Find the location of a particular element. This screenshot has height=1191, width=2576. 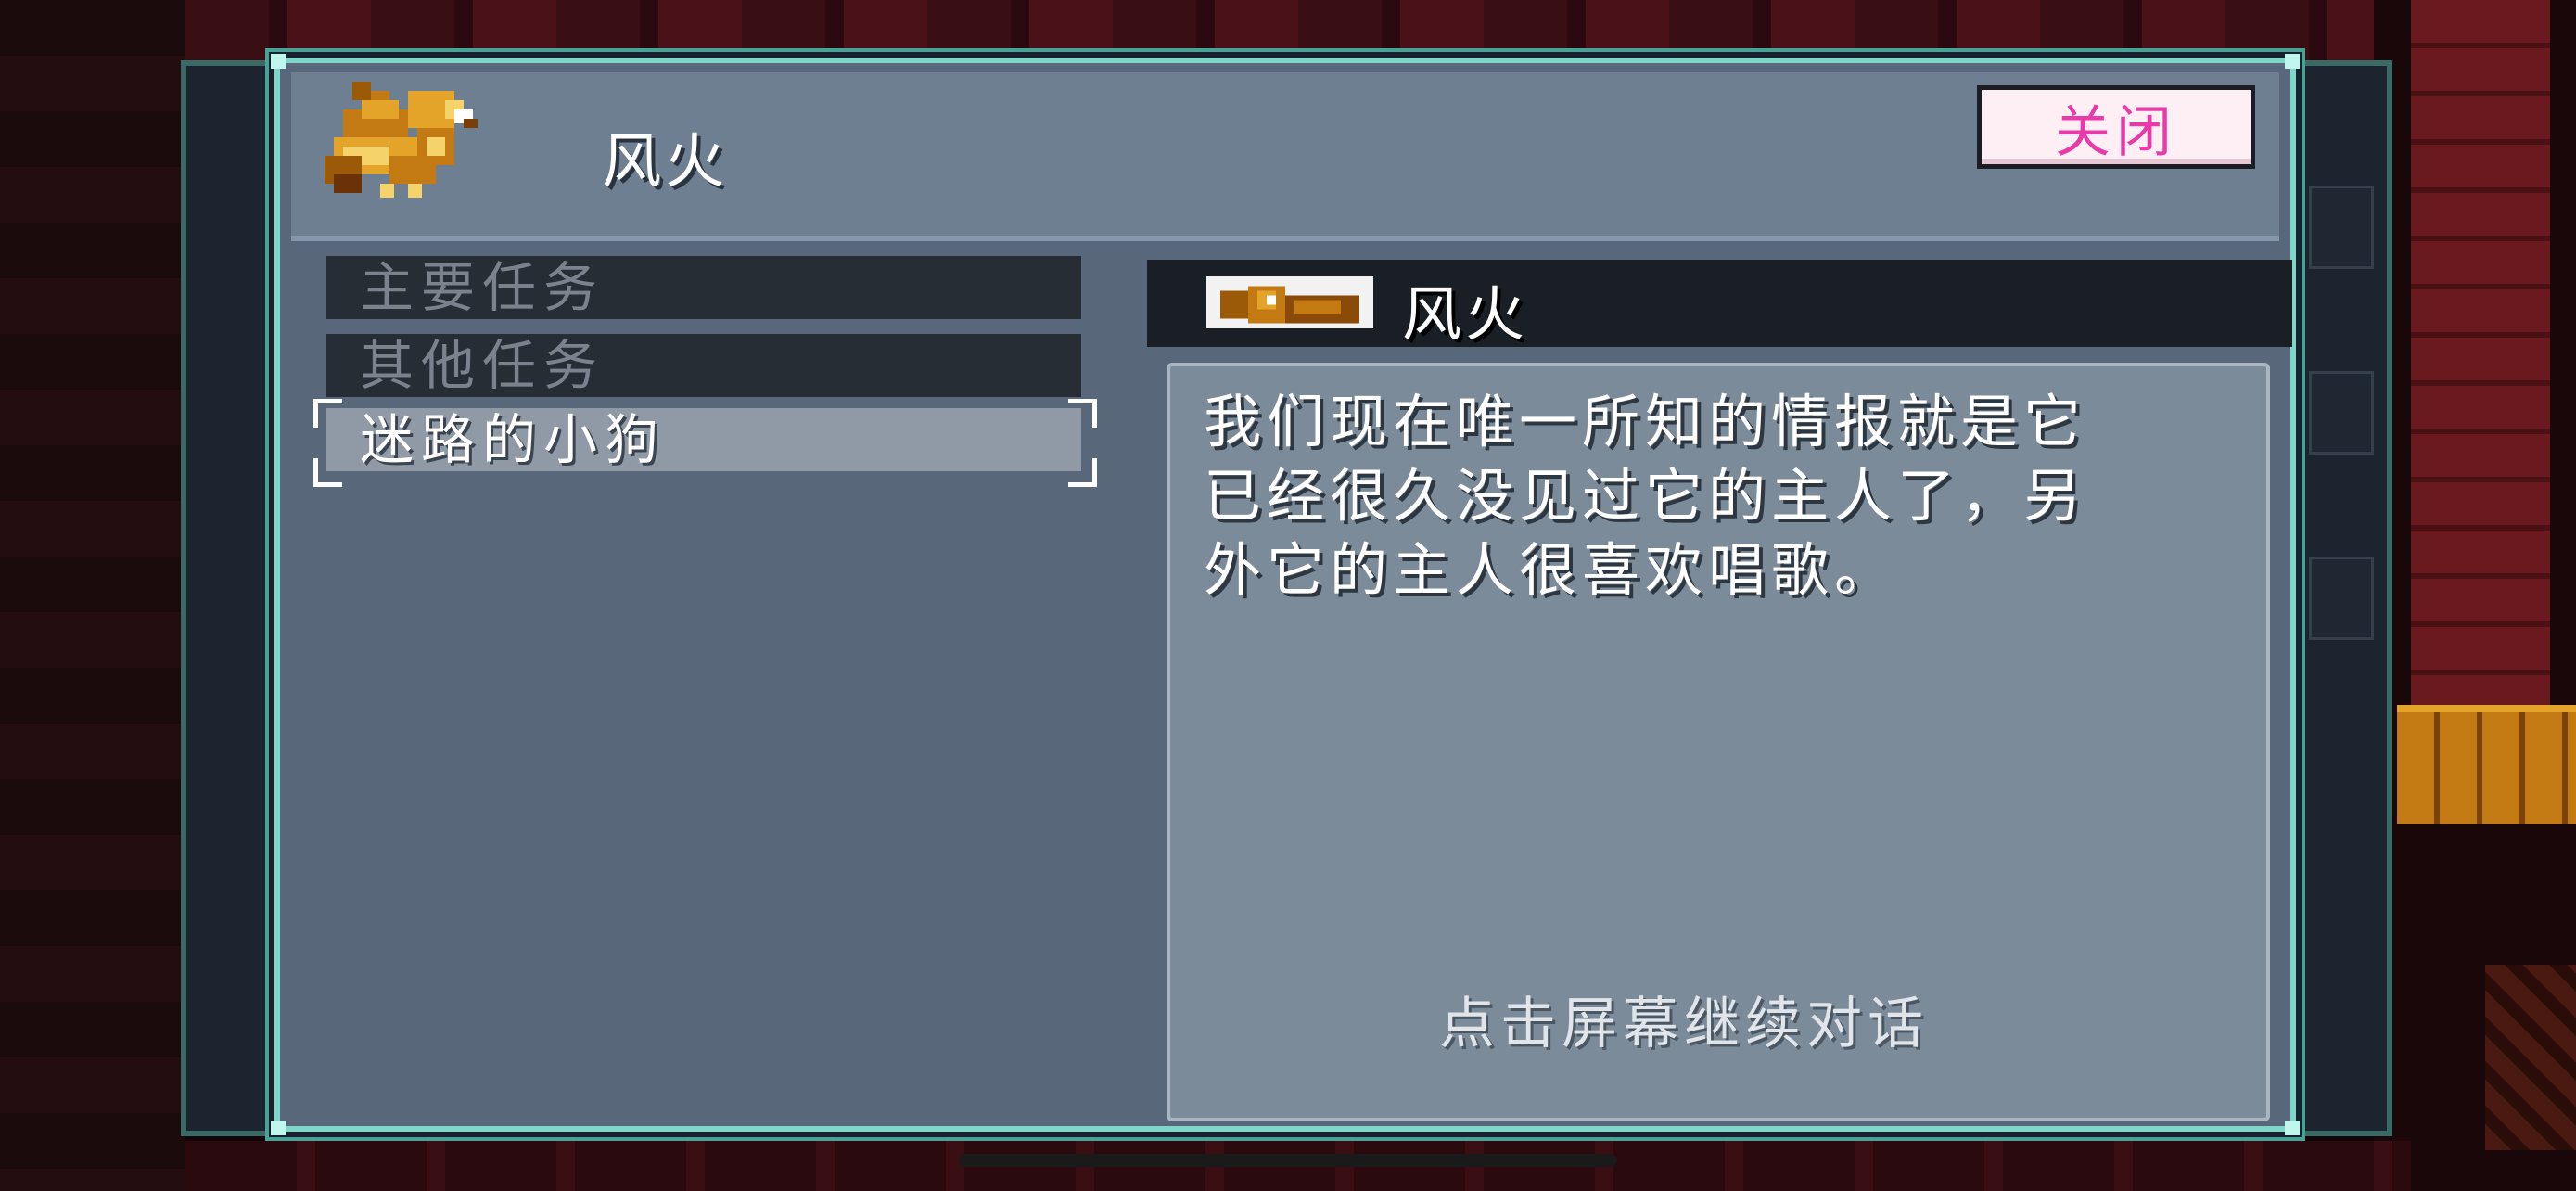

home-indicator is located at coordinates (1288, 1160).